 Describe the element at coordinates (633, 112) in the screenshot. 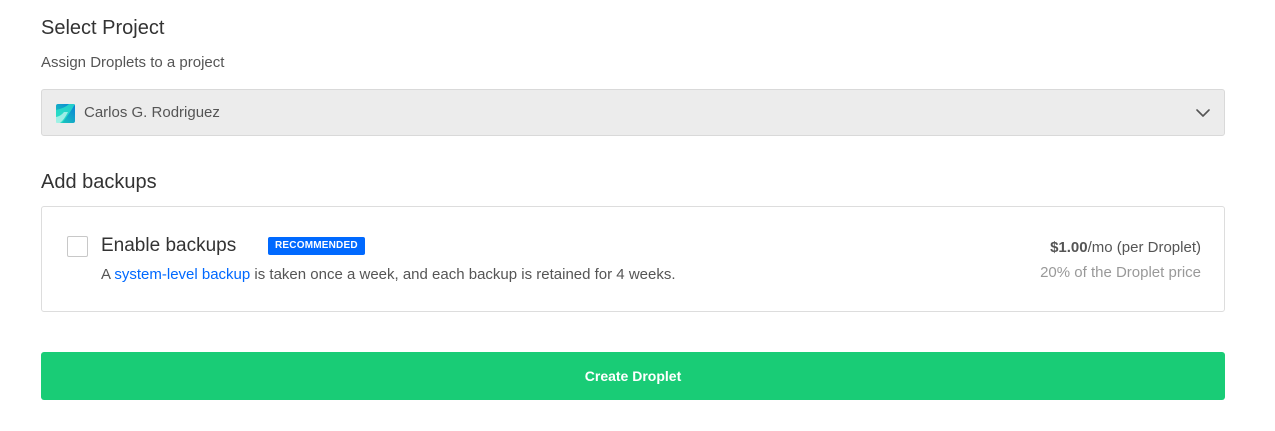

I see `project-select-dropdown: Carlos G. Rodriguez` at that location.